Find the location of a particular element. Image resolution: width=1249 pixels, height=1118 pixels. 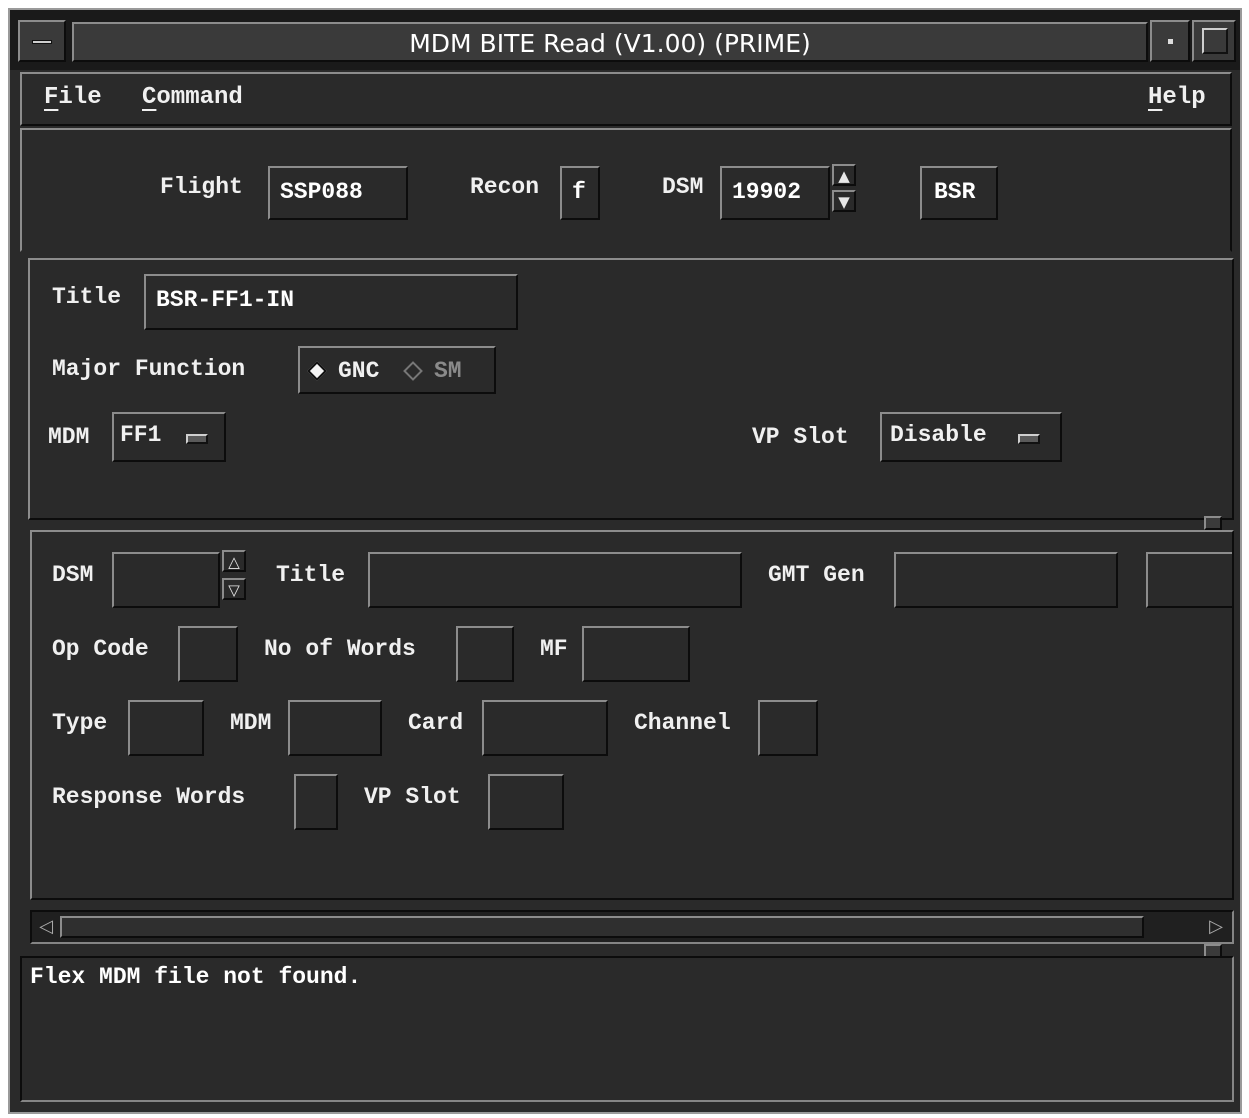

channel-field is located at coordinates (788, 728).